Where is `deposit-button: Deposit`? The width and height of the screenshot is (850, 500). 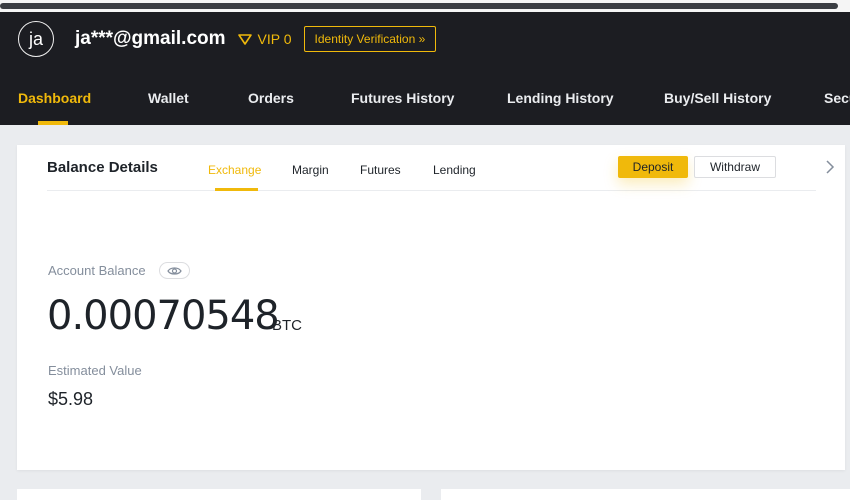 deposit-button: Deposit is located at coordinates (653, 167).